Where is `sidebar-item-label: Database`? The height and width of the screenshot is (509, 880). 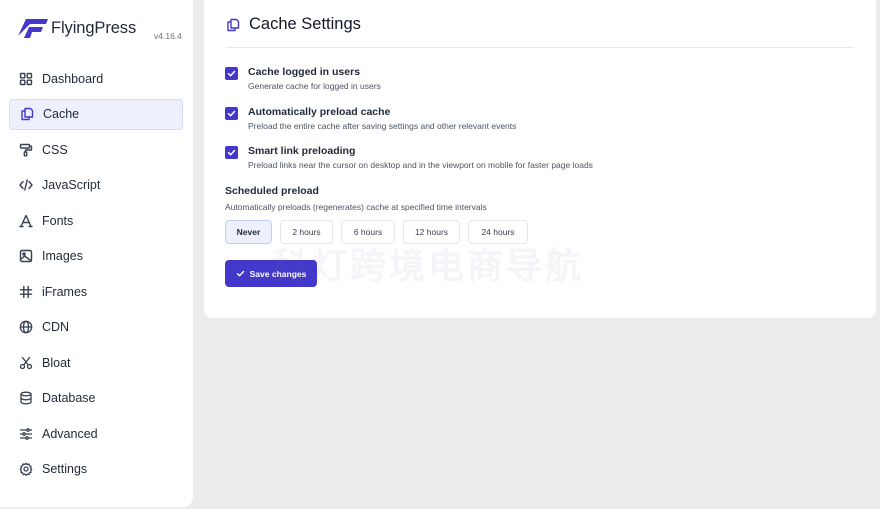
sidebar-item-label: Database is located at coordinates (69, 398).